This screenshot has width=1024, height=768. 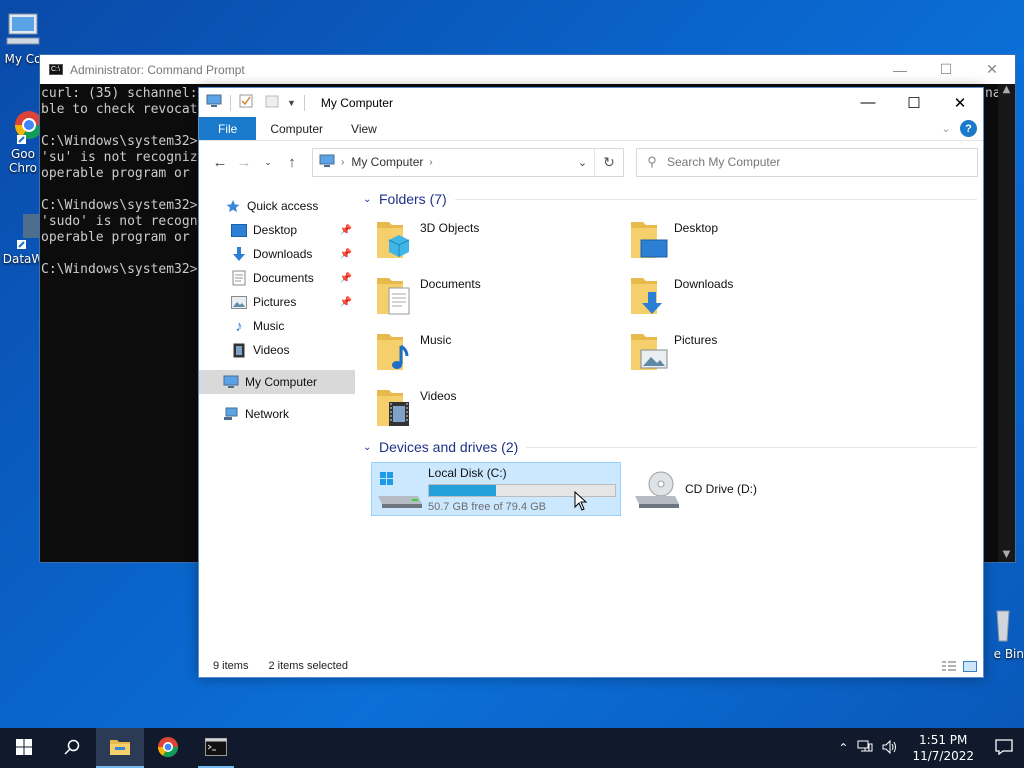 What do you see at coordinates (754, 489) in the screenshot?
I see `drive-item-cd-drive-d: CD Drive (D:)` at bounding box center [754, 489].